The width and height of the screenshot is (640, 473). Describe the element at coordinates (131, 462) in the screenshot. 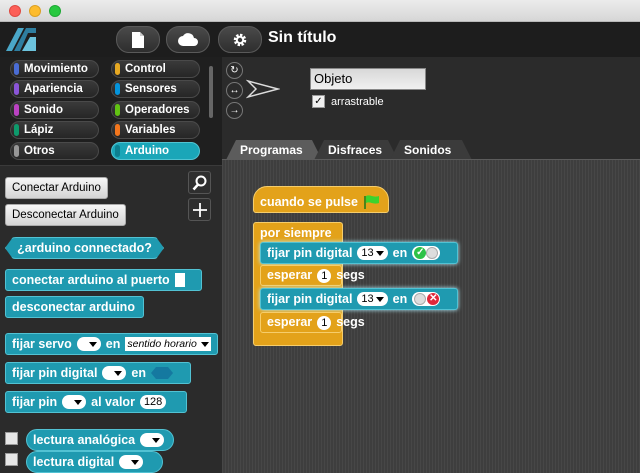

I see `digital-read-pin-dropdown` at that location.